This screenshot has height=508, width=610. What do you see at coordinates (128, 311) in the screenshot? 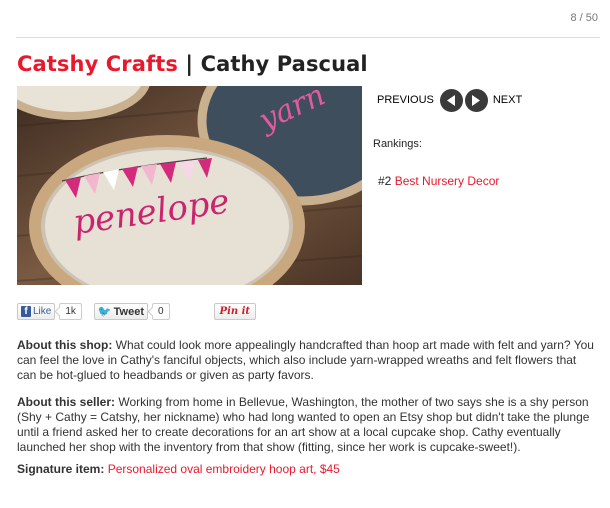
I see `tweet-label: Tweet` at bounding box center [128, 311].